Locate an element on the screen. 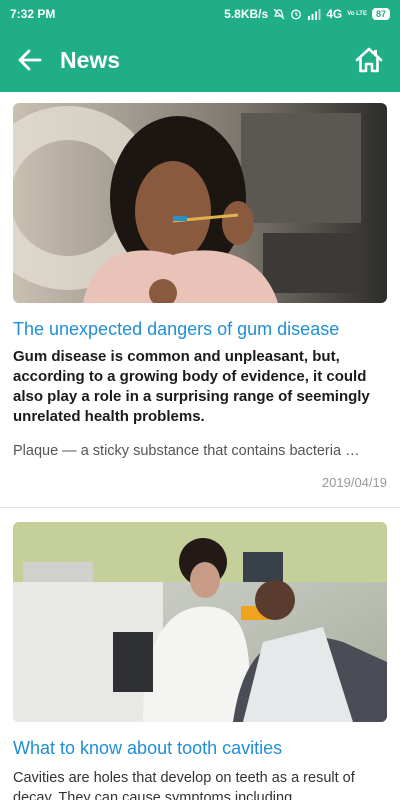  home-icon is located at coordinates (369, 60).